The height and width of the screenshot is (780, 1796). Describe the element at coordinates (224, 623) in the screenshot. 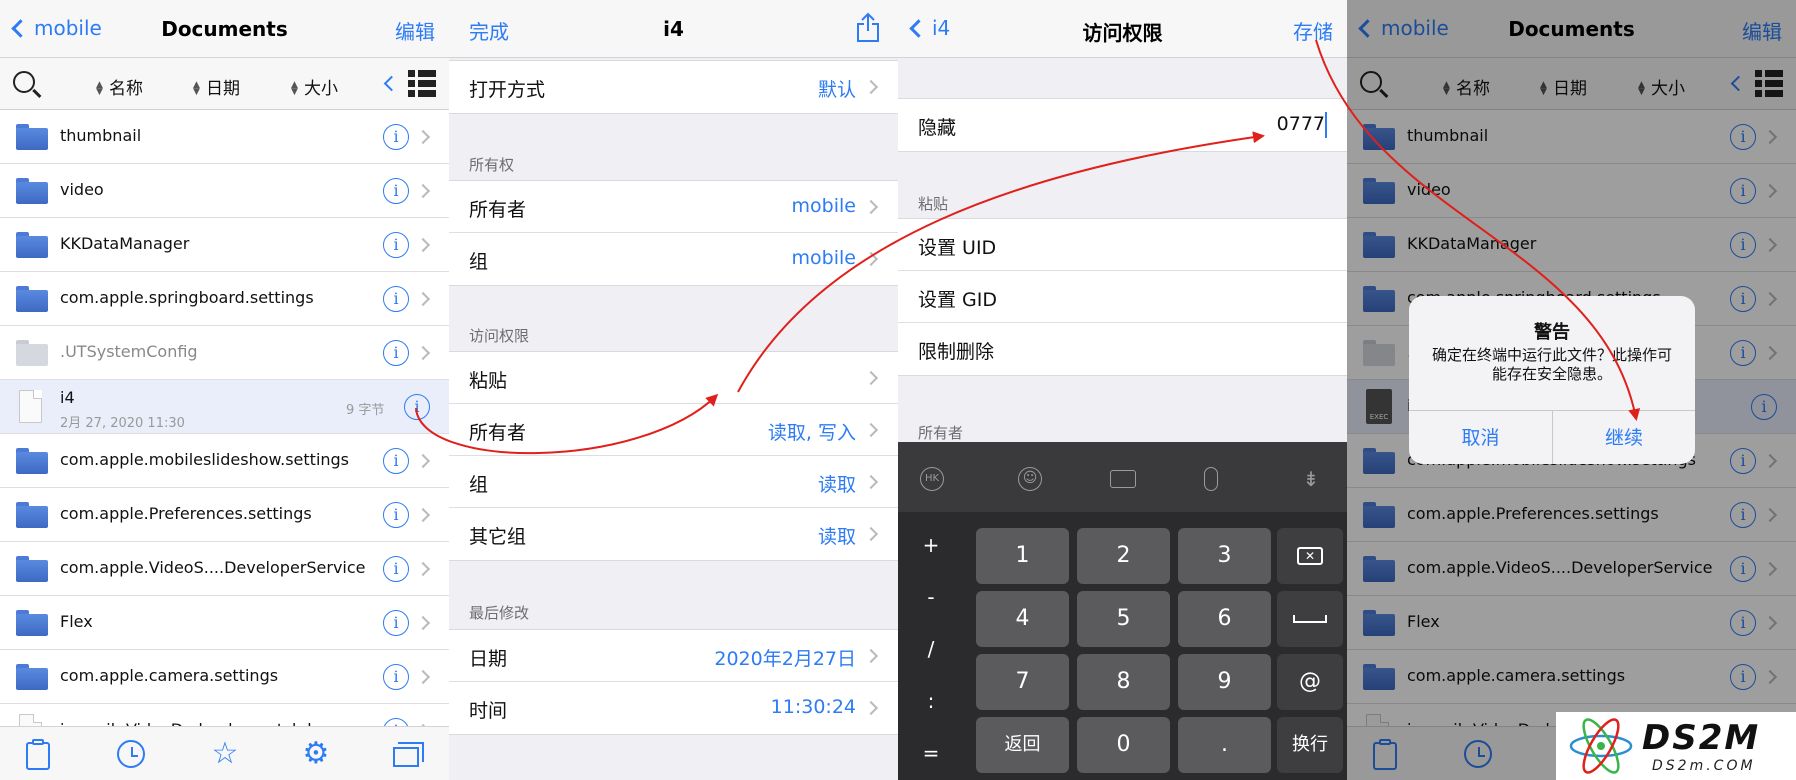

I see `file-row: Flex i` at that location.